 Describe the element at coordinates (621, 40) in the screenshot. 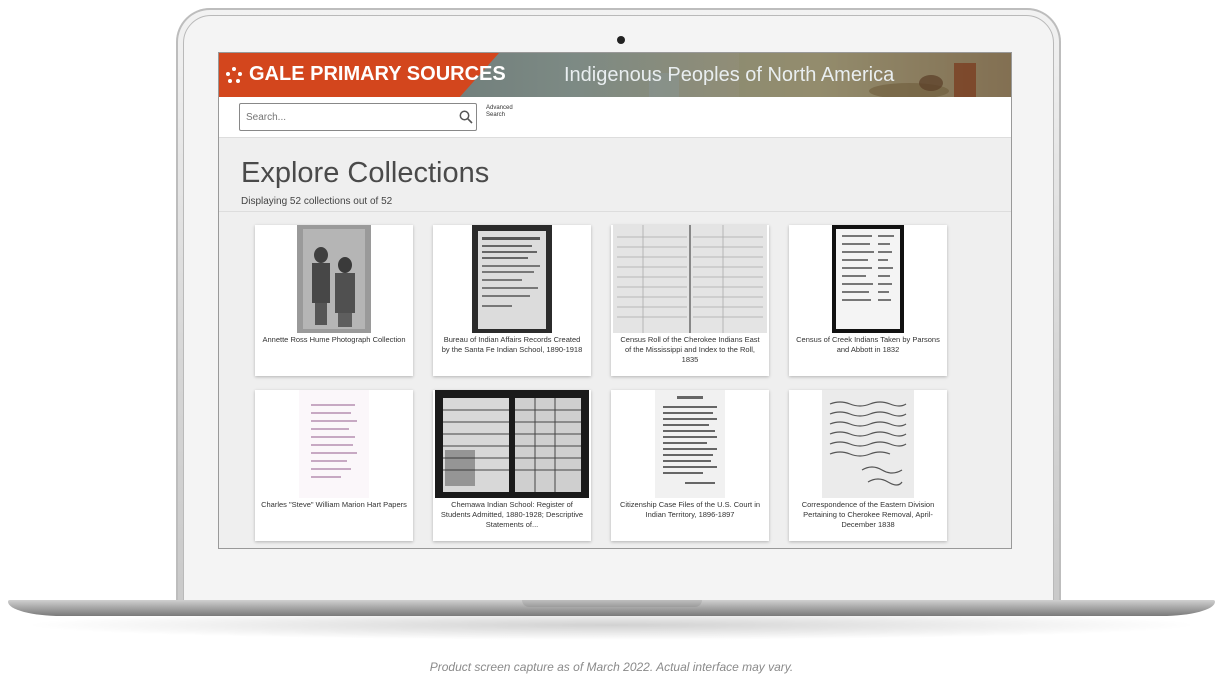

I see `webcam` at that location.